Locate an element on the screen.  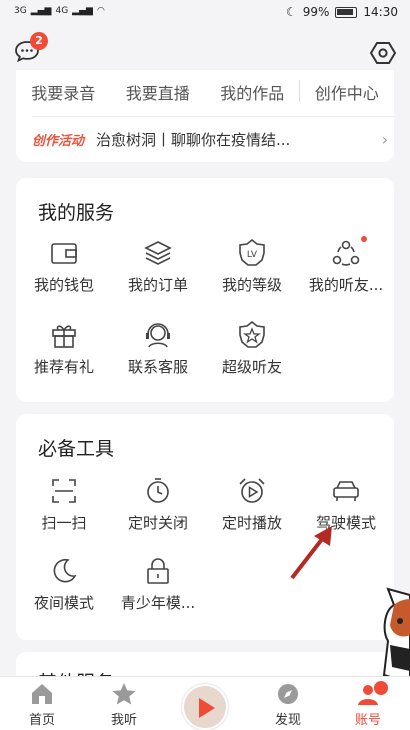
clock: 14:30 is located at coordinates (380, 12).